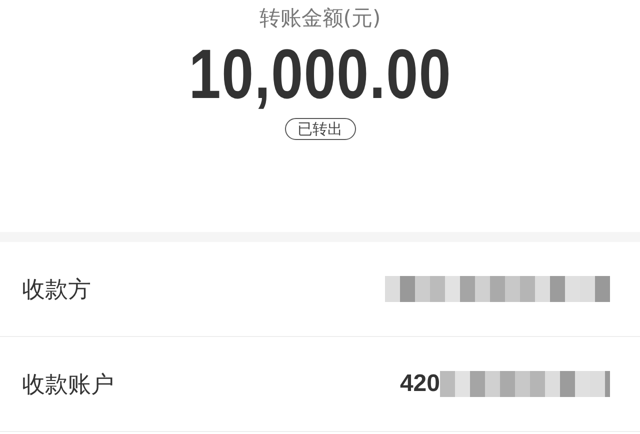 This screenshot has height=434, width=640. What do you see at coordinates (68, 385) in the screenshot?
I see `field-label: 收款账户` at bounding box center [68, 385].